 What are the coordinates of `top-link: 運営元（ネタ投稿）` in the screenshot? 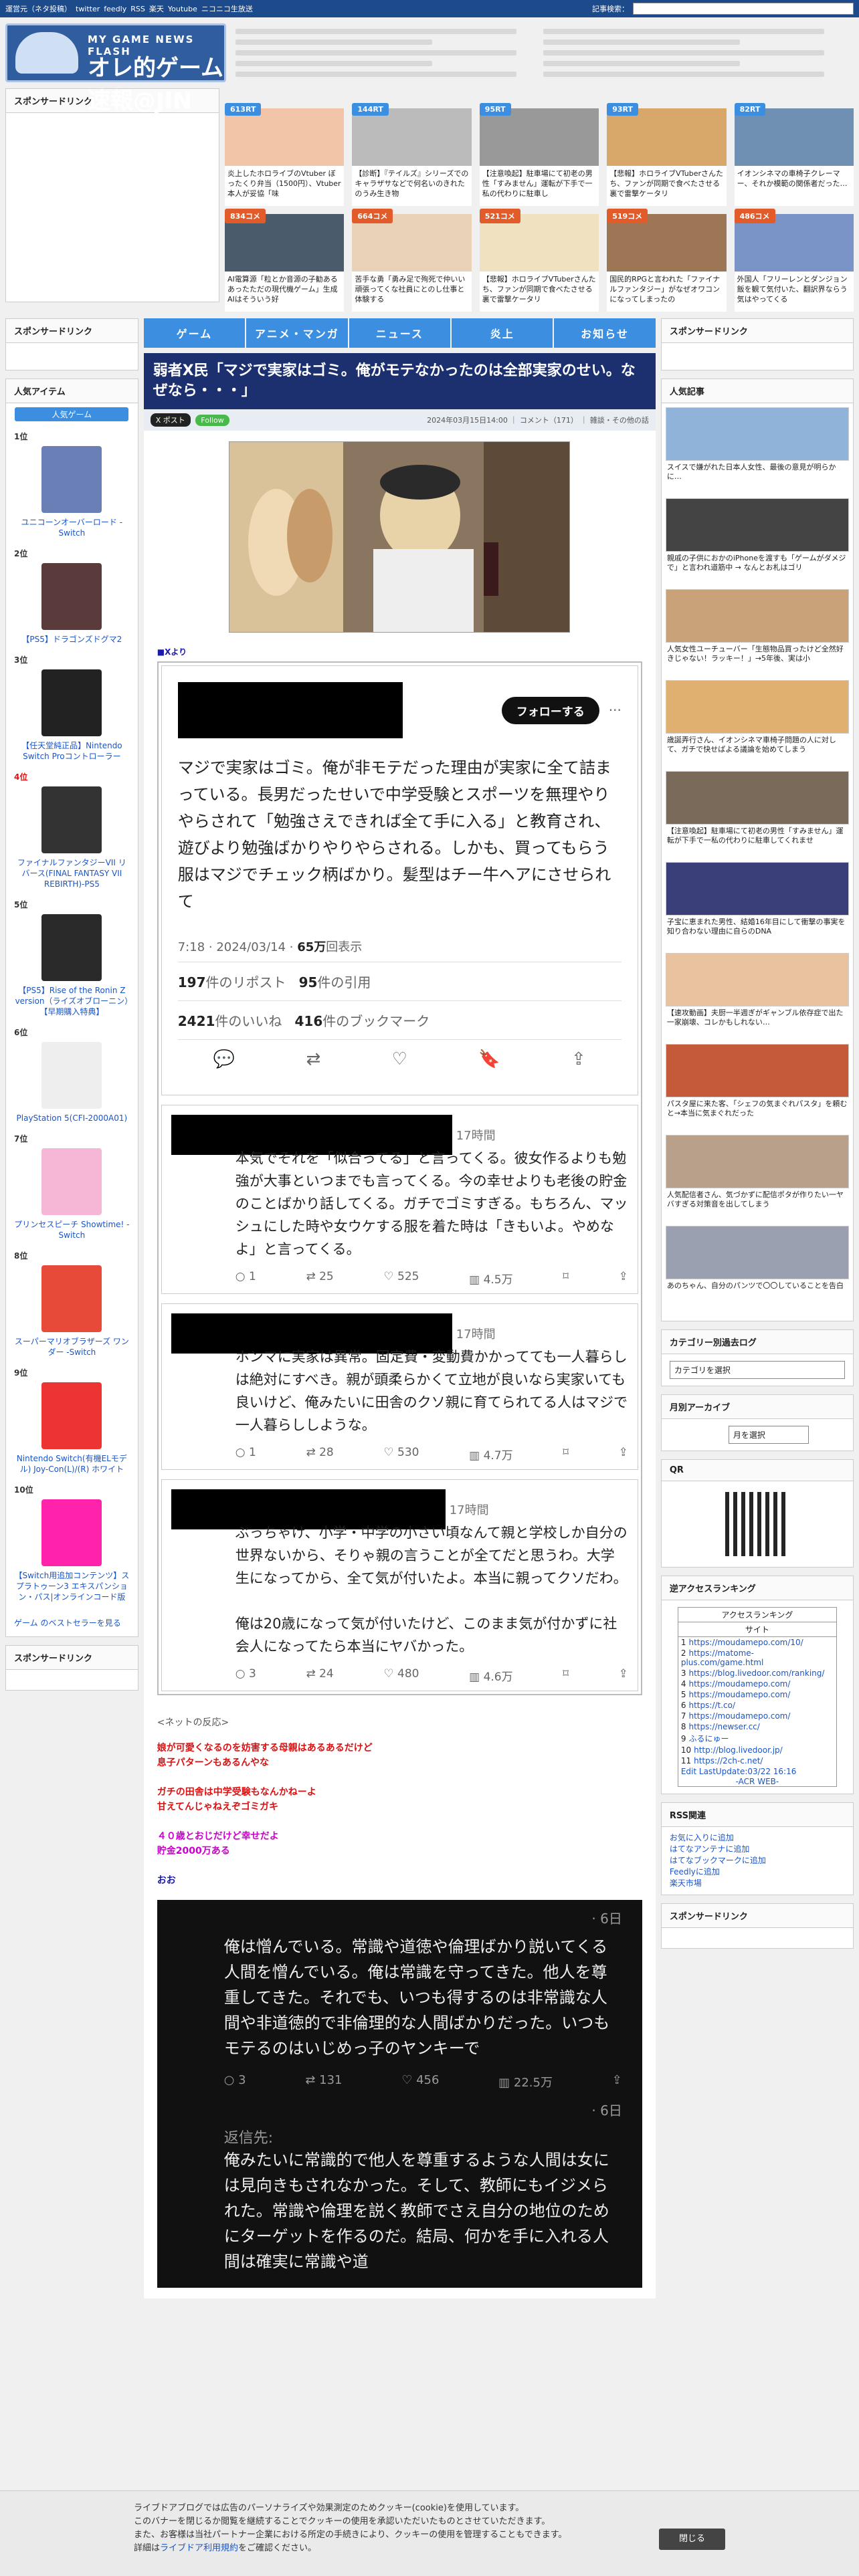 It's located at (38, 9).